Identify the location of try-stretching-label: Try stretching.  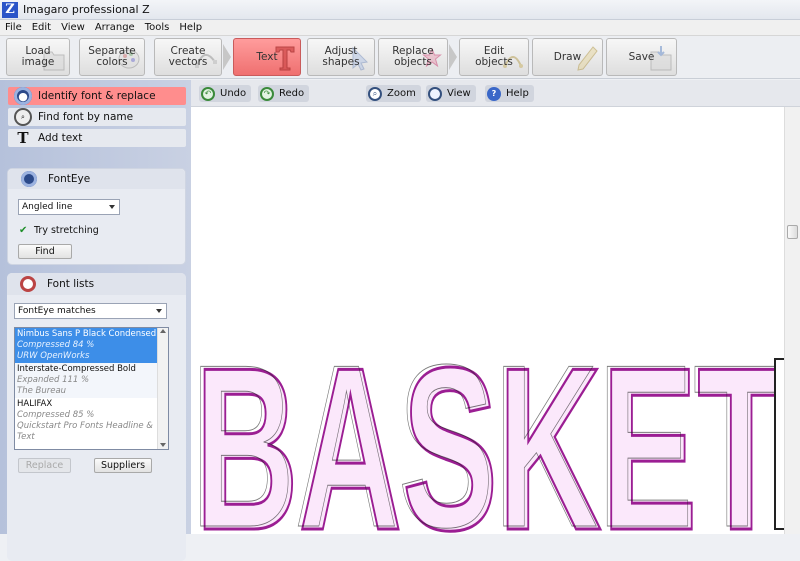
(66, 230).